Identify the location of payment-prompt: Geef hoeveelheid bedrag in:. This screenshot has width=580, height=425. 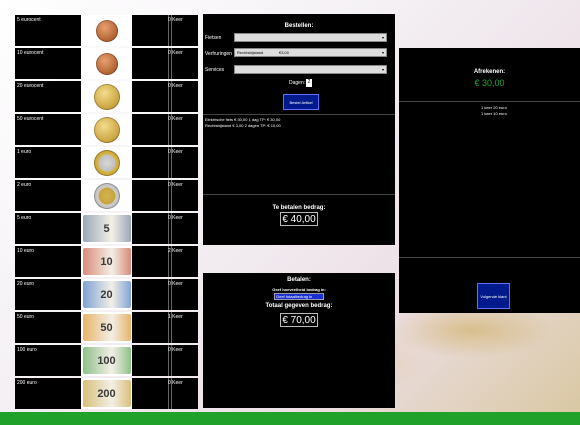
(299, 289).